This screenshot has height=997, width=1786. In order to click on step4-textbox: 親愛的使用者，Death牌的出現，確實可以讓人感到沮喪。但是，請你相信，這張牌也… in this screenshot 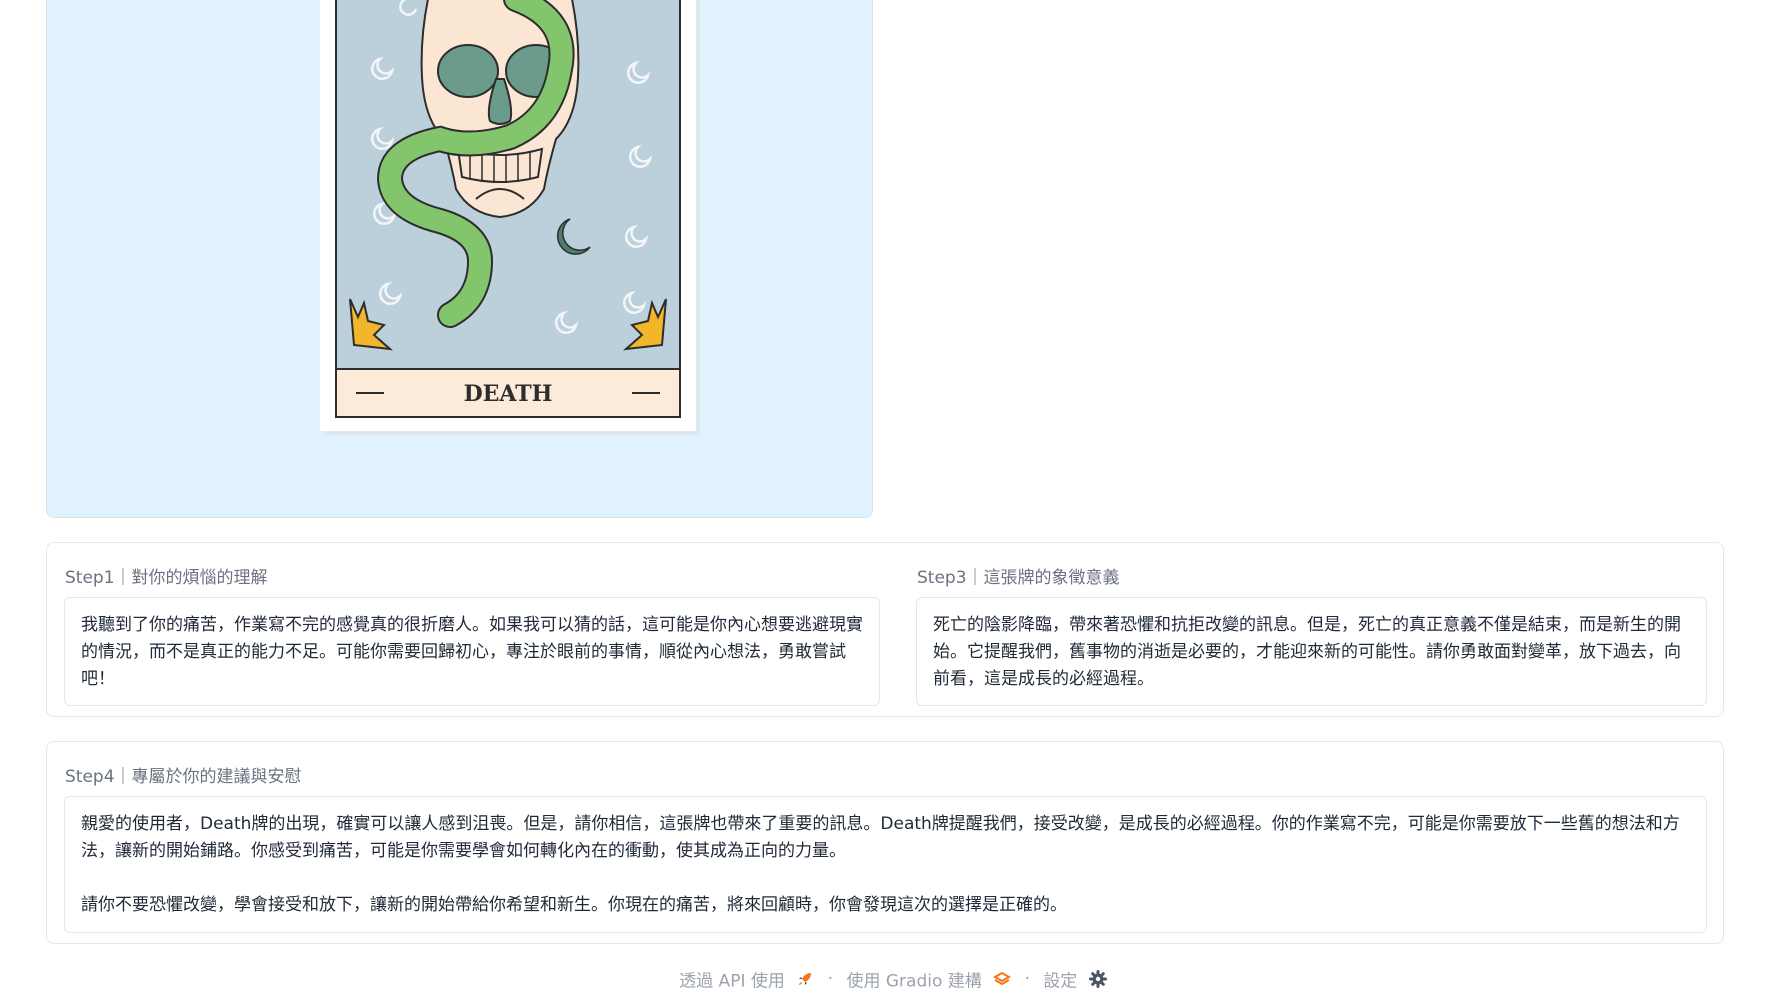, I will do `click(885, 864)`.